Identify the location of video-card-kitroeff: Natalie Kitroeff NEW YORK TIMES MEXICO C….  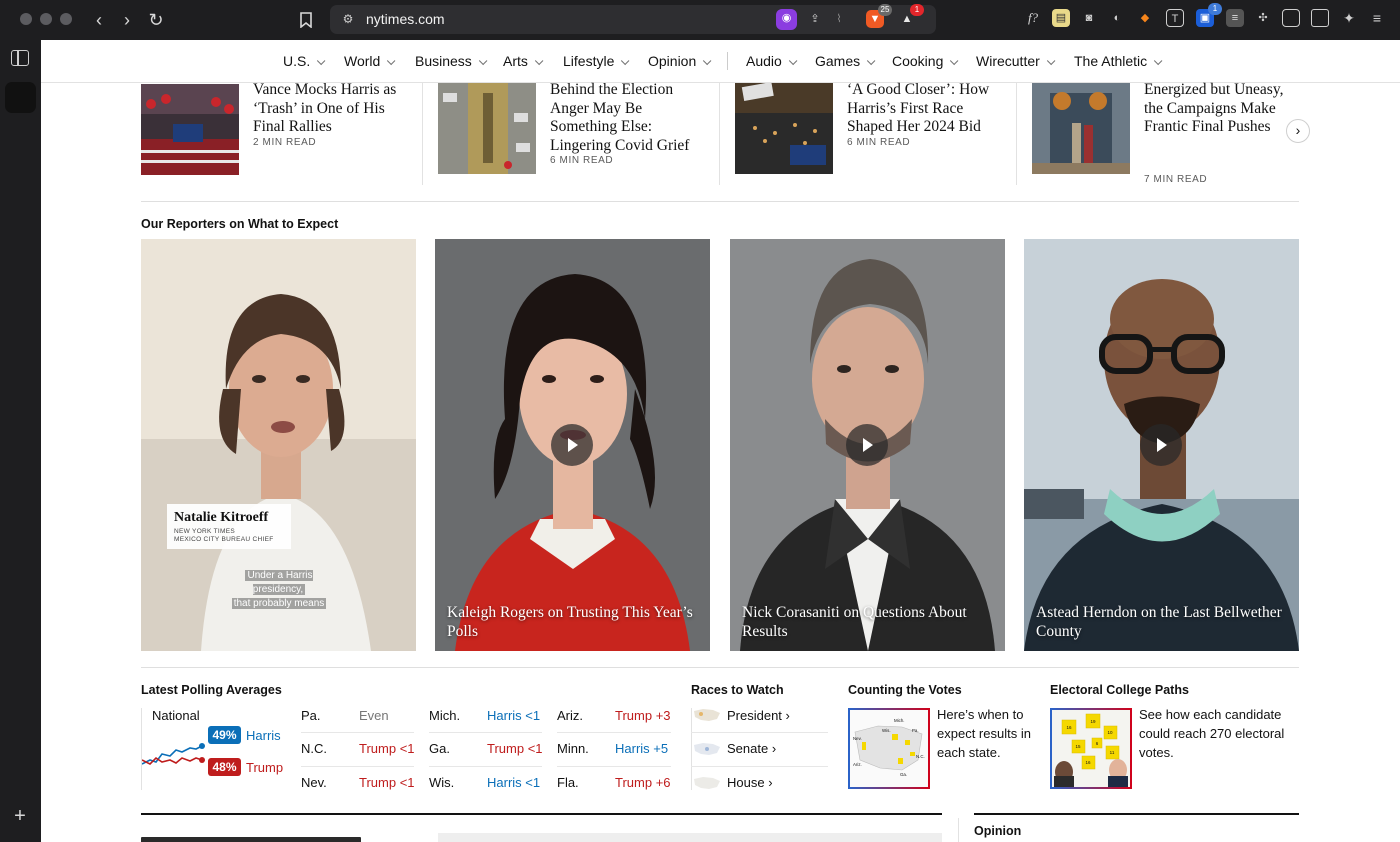
(278, 445).